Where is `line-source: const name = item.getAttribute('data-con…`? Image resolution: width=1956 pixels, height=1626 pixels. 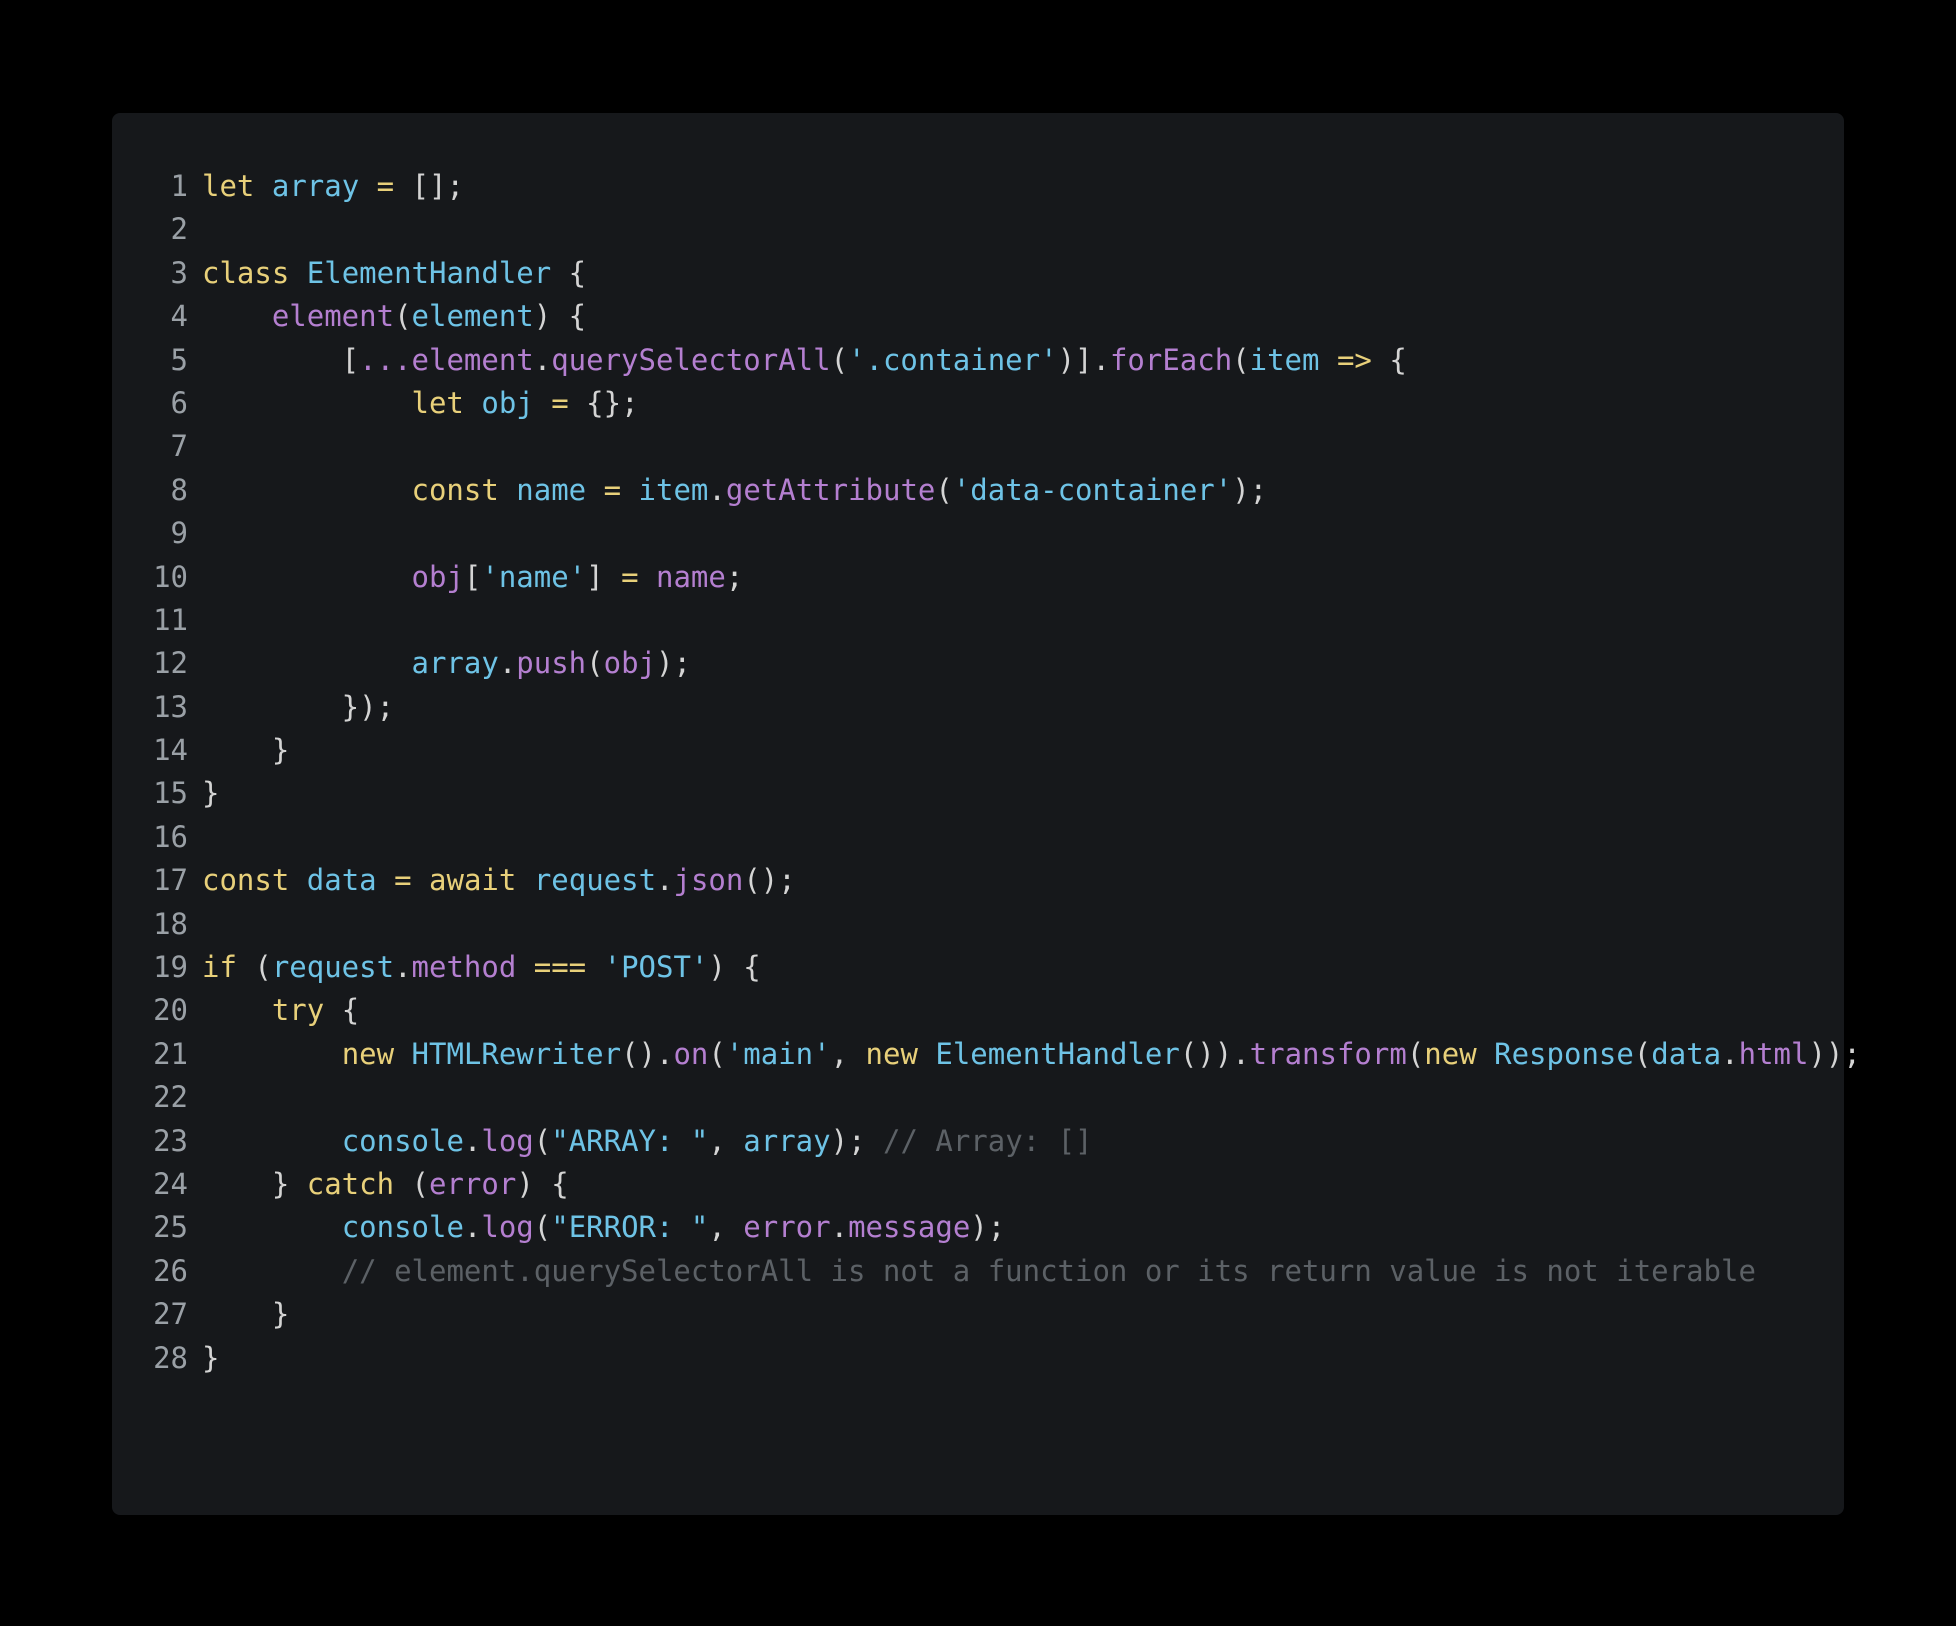 line-source: const name = item.getAttribute('data-con… is located at coordinates (1023, 490).